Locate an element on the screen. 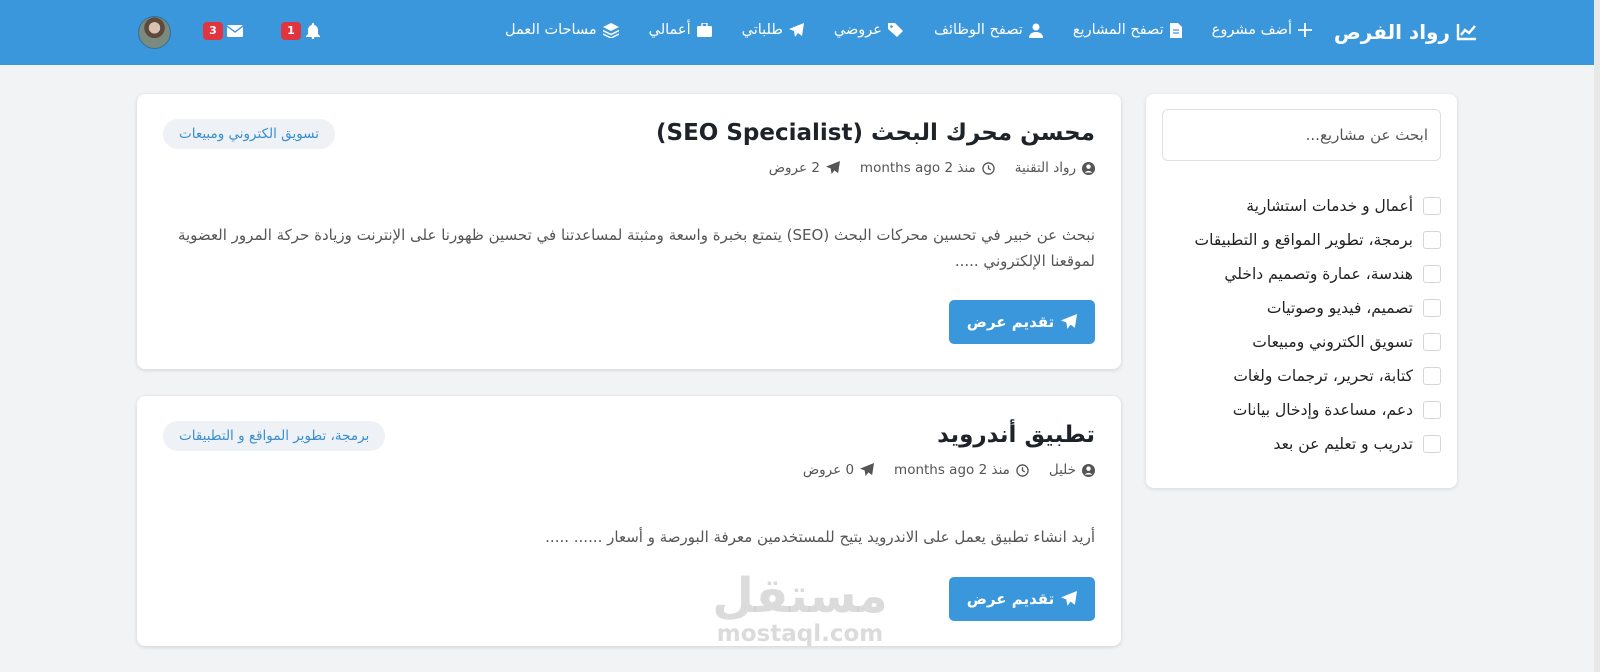  category-filter-item: تدريب و تعليم عن بعد is located at coordinates (1318, 444).